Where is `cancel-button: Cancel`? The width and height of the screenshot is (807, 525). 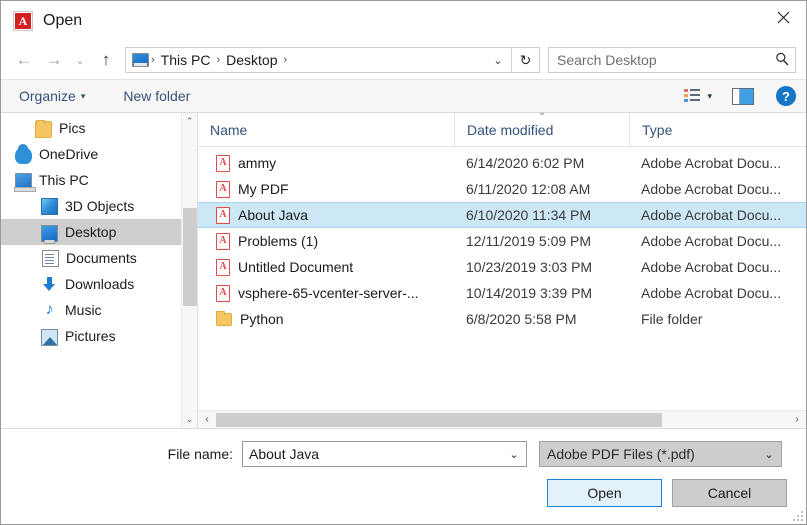 cancel-button: Cancel is located at coordinates (729, 493).